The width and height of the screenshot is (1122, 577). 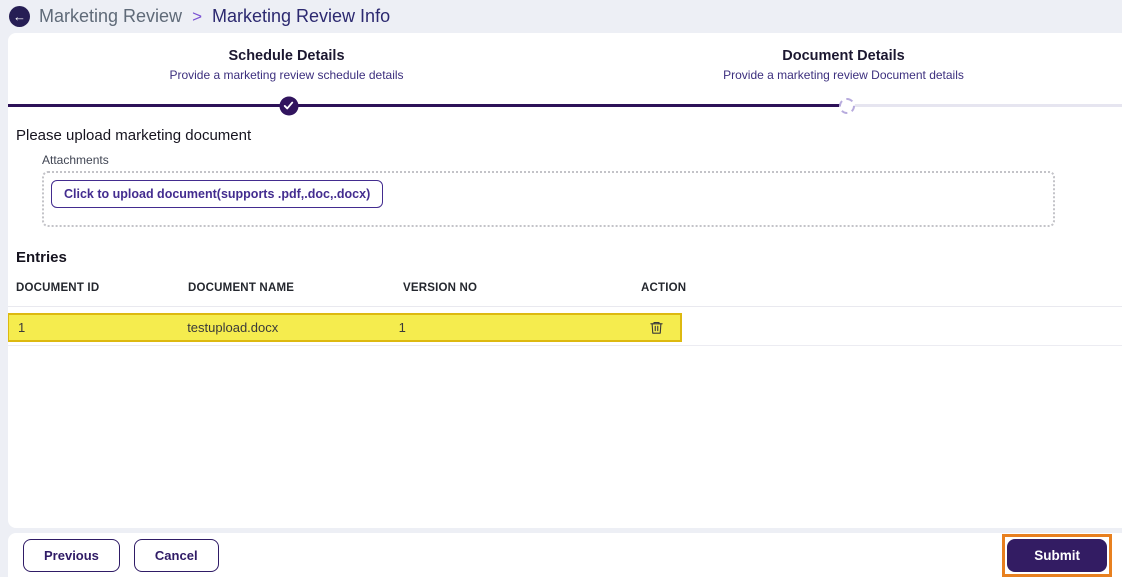 I want to click on cancel-button: Cancel, so click(x=176, y=555).